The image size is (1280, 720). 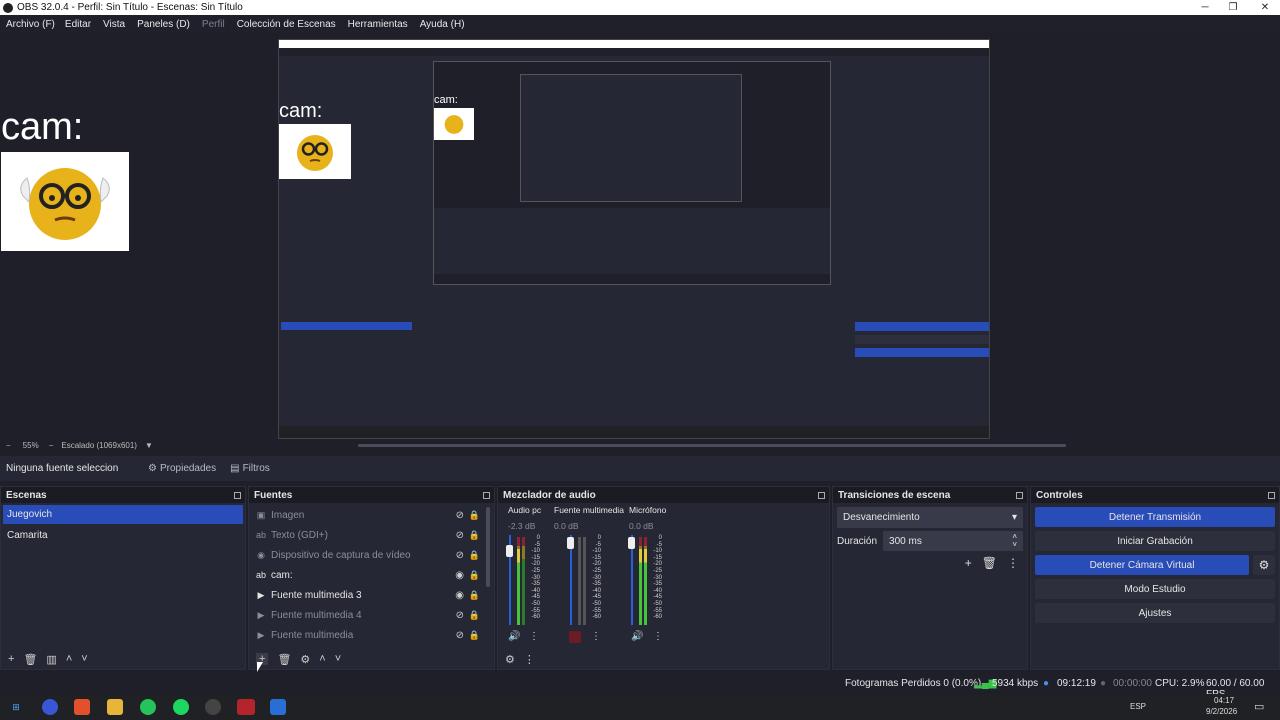 I want to click on filters-button: ▤ Filtros, so click(x=250, y=468).